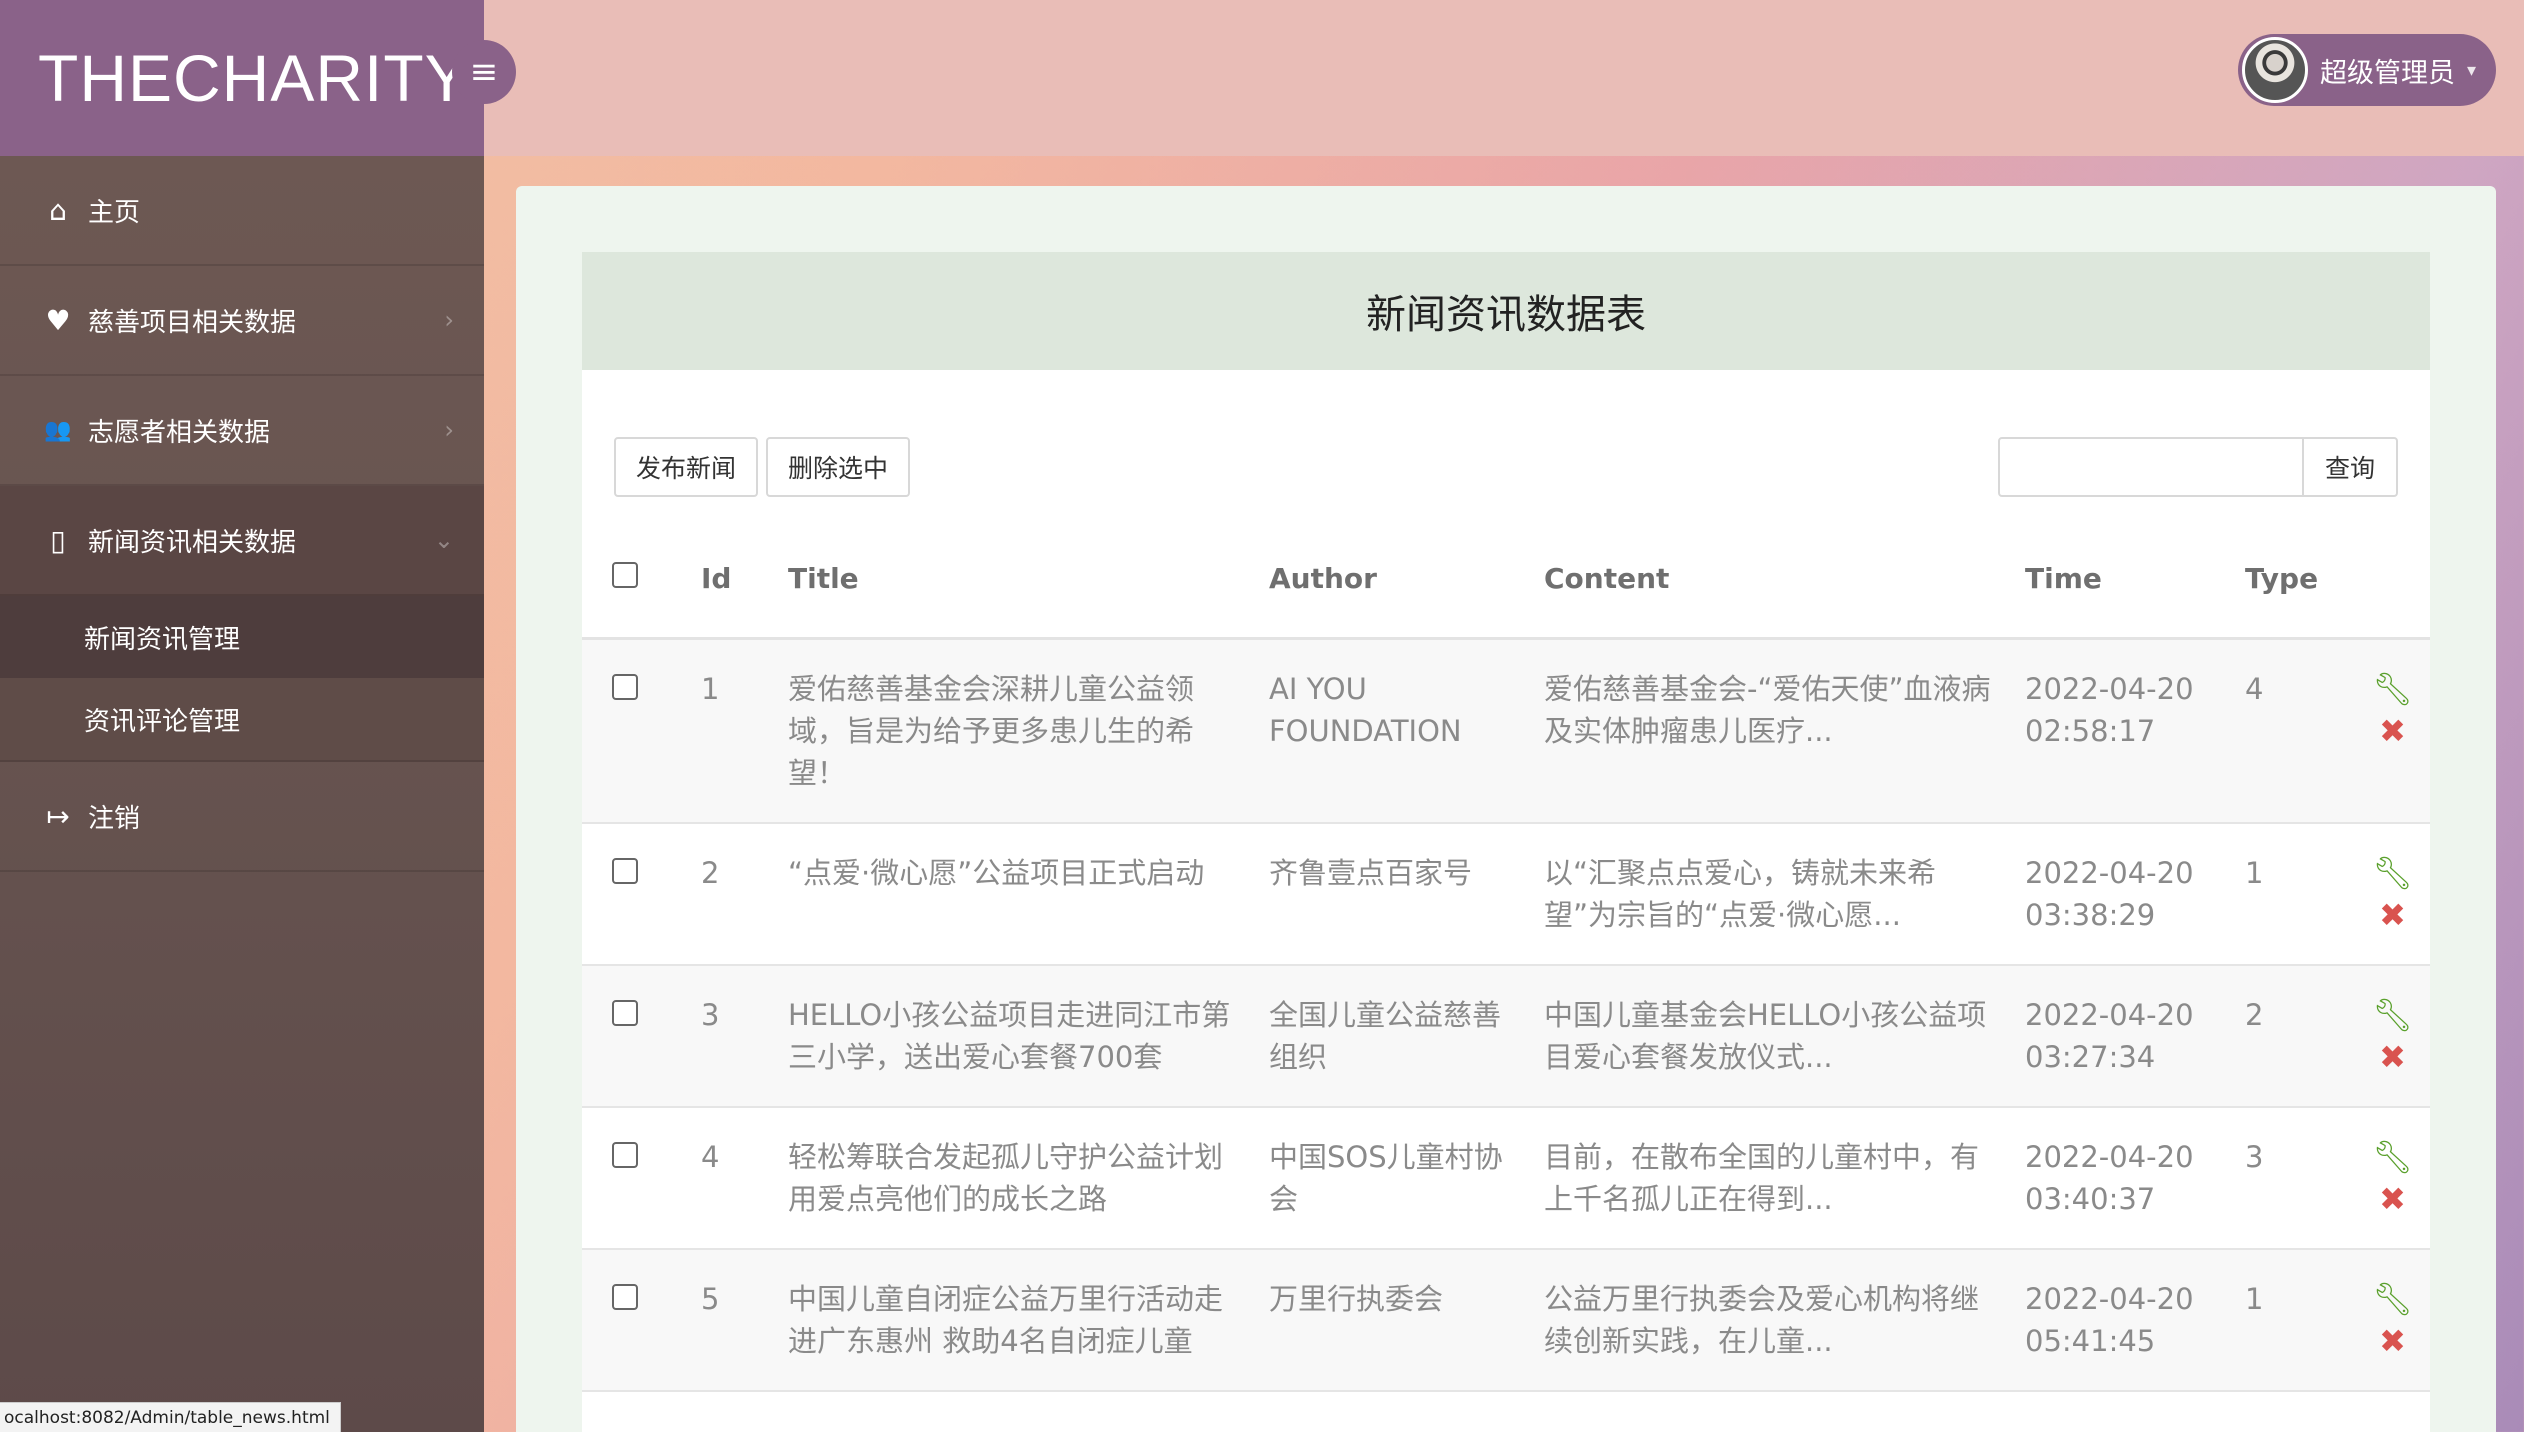 The image size is (2524, 1432). I want to click on cell-type: 4, so click(2300, 731).